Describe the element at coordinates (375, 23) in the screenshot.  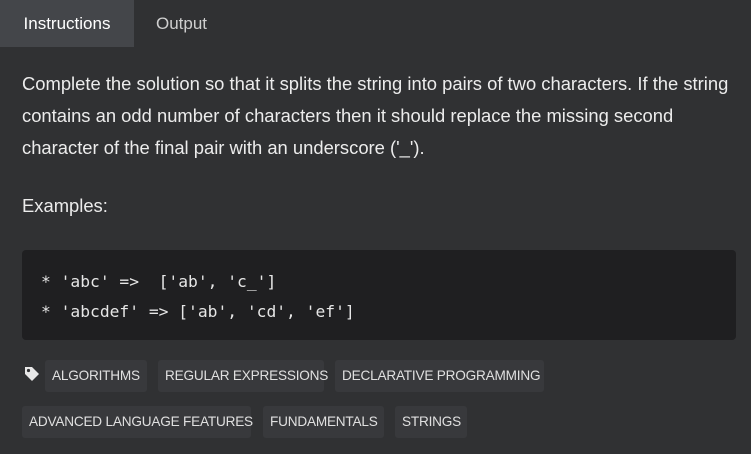
I see `tab-bar: Instructions Output` at that location.